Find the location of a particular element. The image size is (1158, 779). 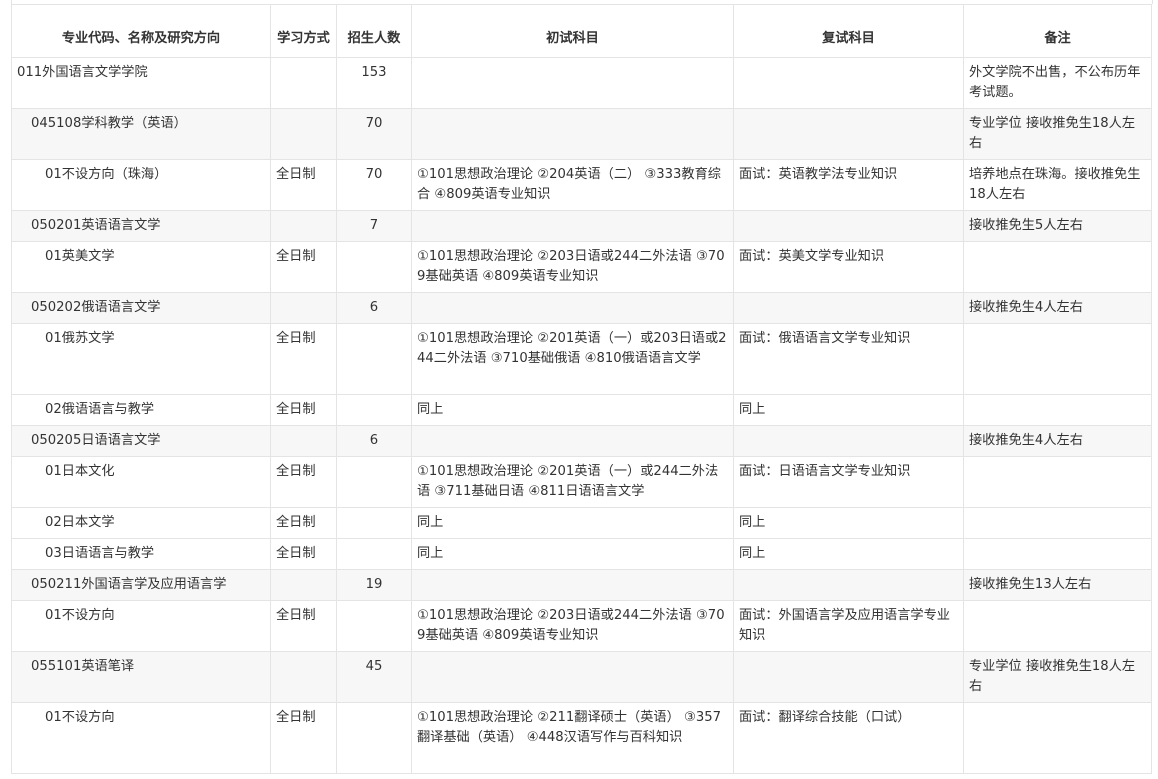

cell-name: 03日语语言与教学 is located at coordinates (141, 554).